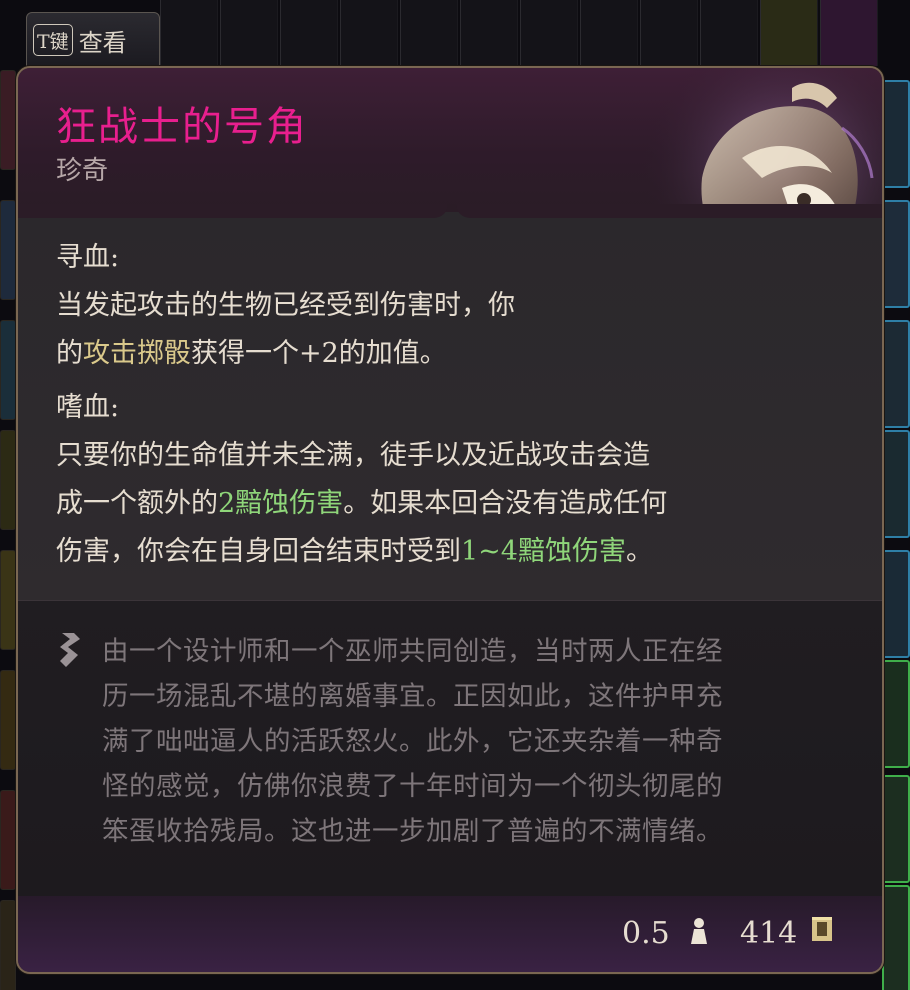 The width and height of the screenshot is (910, 990). What do you see at coordinates (412, 786) in the screenshot?
I see `lore-line: 怪的感觉，仿佛你浪费了十年时间为一个彻头彻尾的` at bounding box center [412, 786].